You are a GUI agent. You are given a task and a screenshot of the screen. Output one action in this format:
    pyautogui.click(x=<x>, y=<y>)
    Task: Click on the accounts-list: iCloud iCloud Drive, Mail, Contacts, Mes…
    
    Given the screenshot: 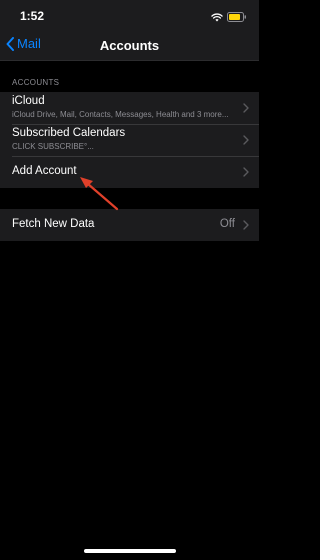 What is the action you would take?
    pyautogui.click(x=129, y=140)
    